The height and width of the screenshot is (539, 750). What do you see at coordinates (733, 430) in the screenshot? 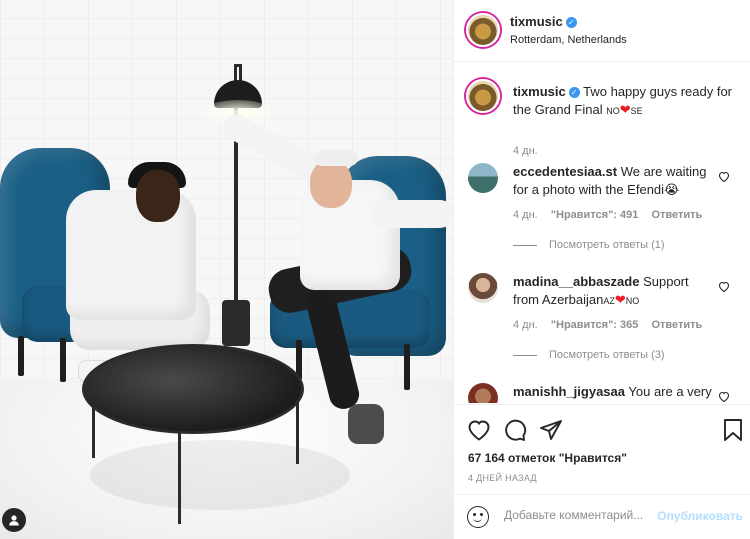
I see `bookmark-save-icon` at bounding box center [733, 430].